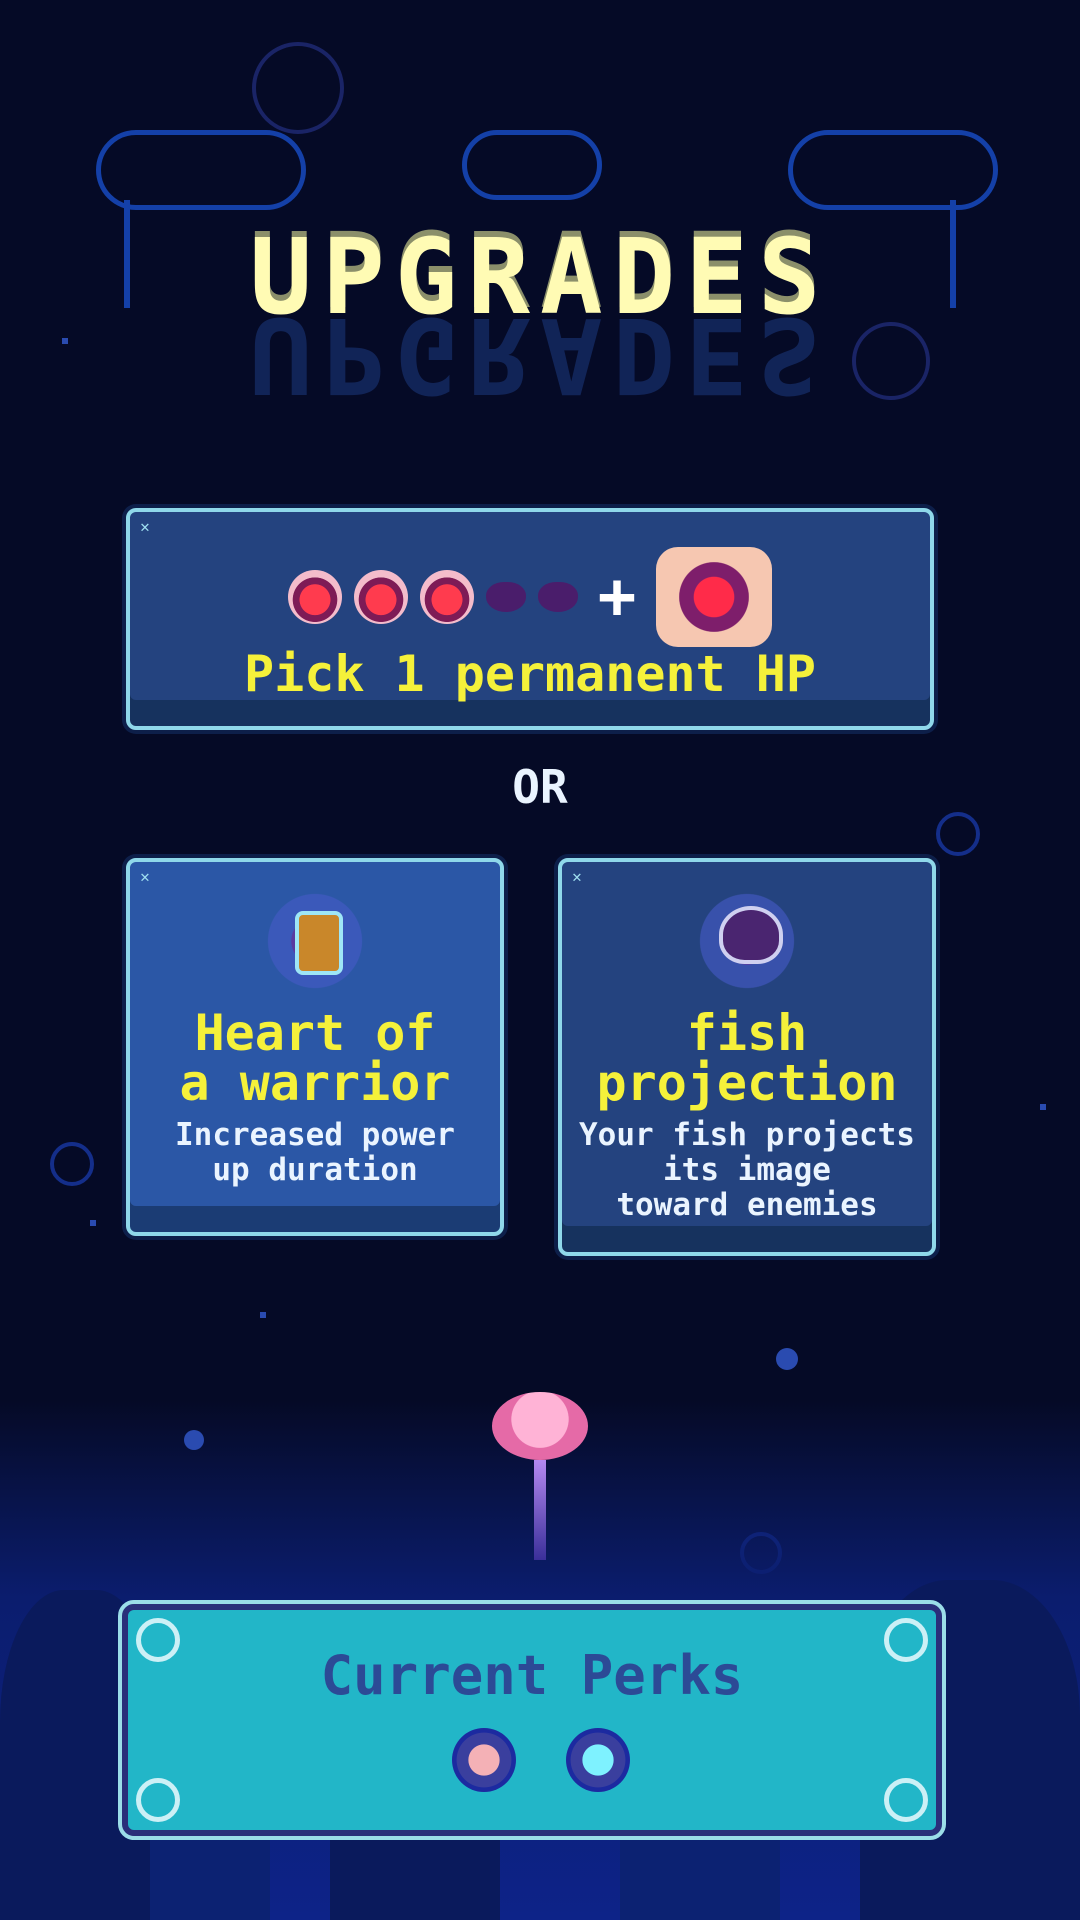  I want to click on warrior-bottle-icon, so click(315, 941).